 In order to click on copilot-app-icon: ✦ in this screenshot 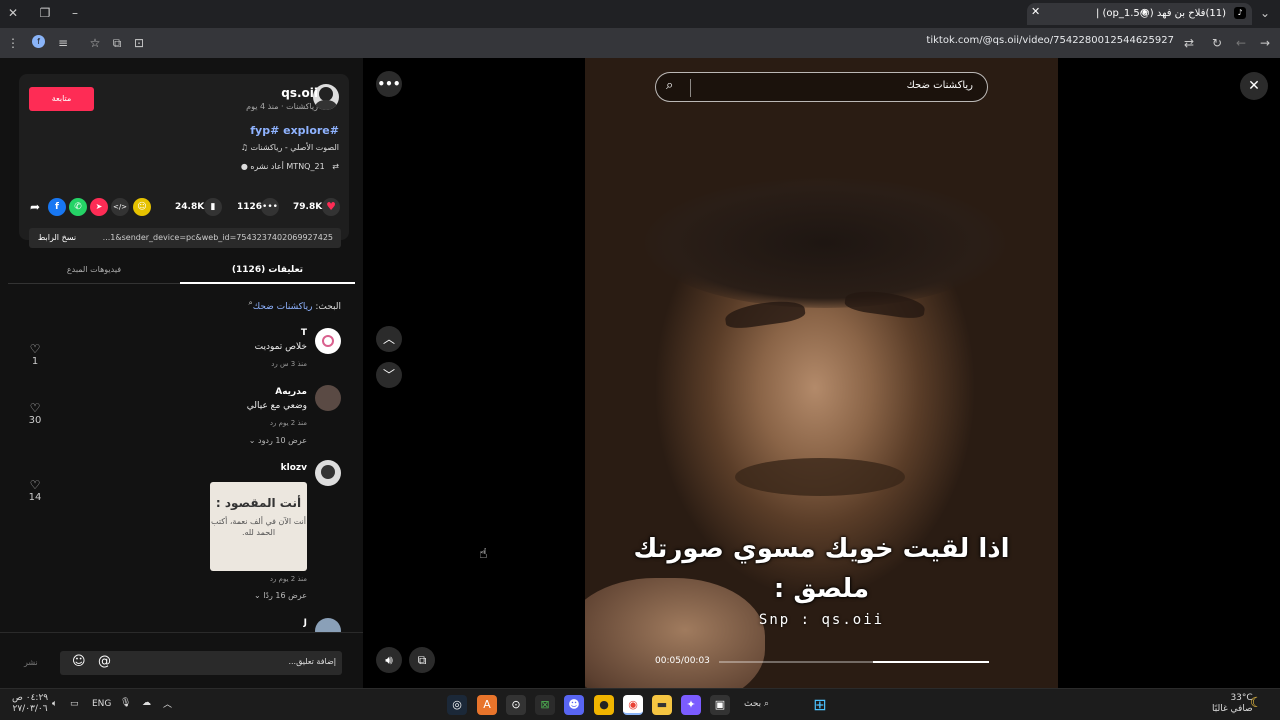, I will do `click(691, 705)`.